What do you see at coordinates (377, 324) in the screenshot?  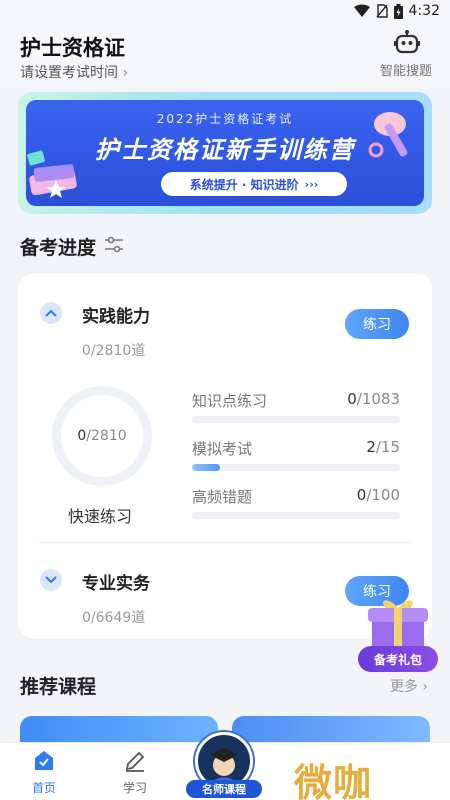 I see `practice-button: 练习` at bounding box center [377, 324].